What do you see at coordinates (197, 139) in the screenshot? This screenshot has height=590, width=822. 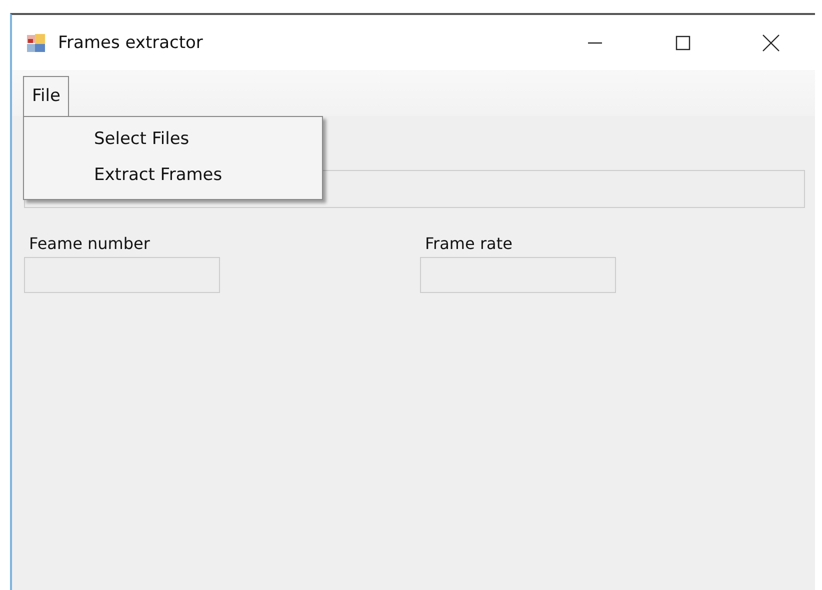 I see `menu-option: Select Files` at bounding box center [197, 139].